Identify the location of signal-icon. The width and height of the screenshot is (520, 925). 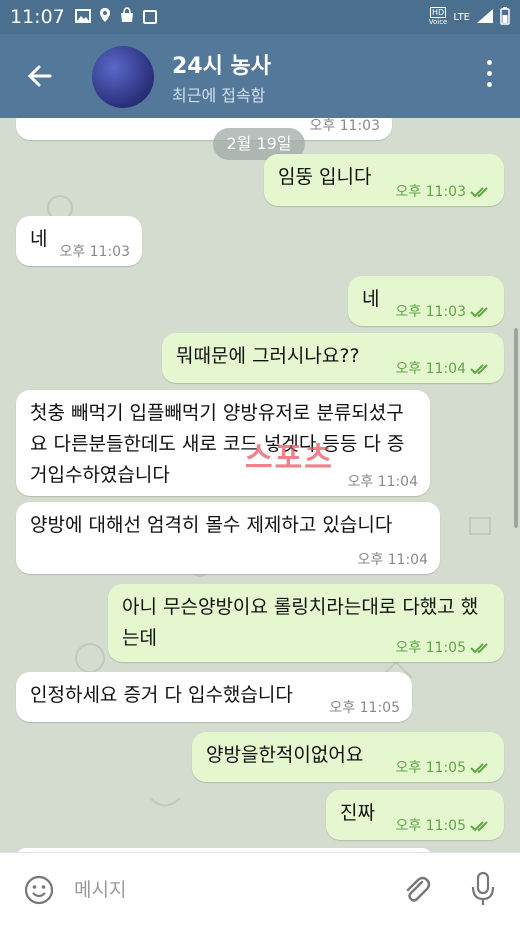
(485, 17).